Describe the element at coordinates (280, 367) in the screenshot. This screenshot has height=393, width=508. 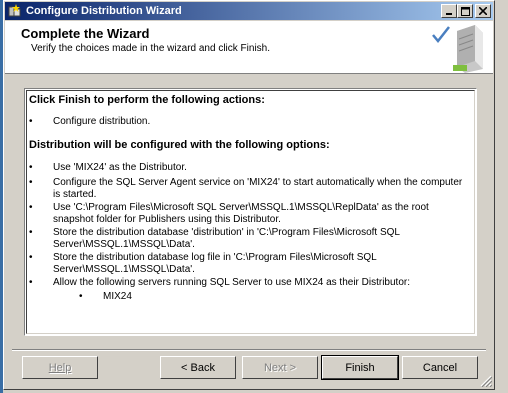
I see `next-button: Next >` at that location.